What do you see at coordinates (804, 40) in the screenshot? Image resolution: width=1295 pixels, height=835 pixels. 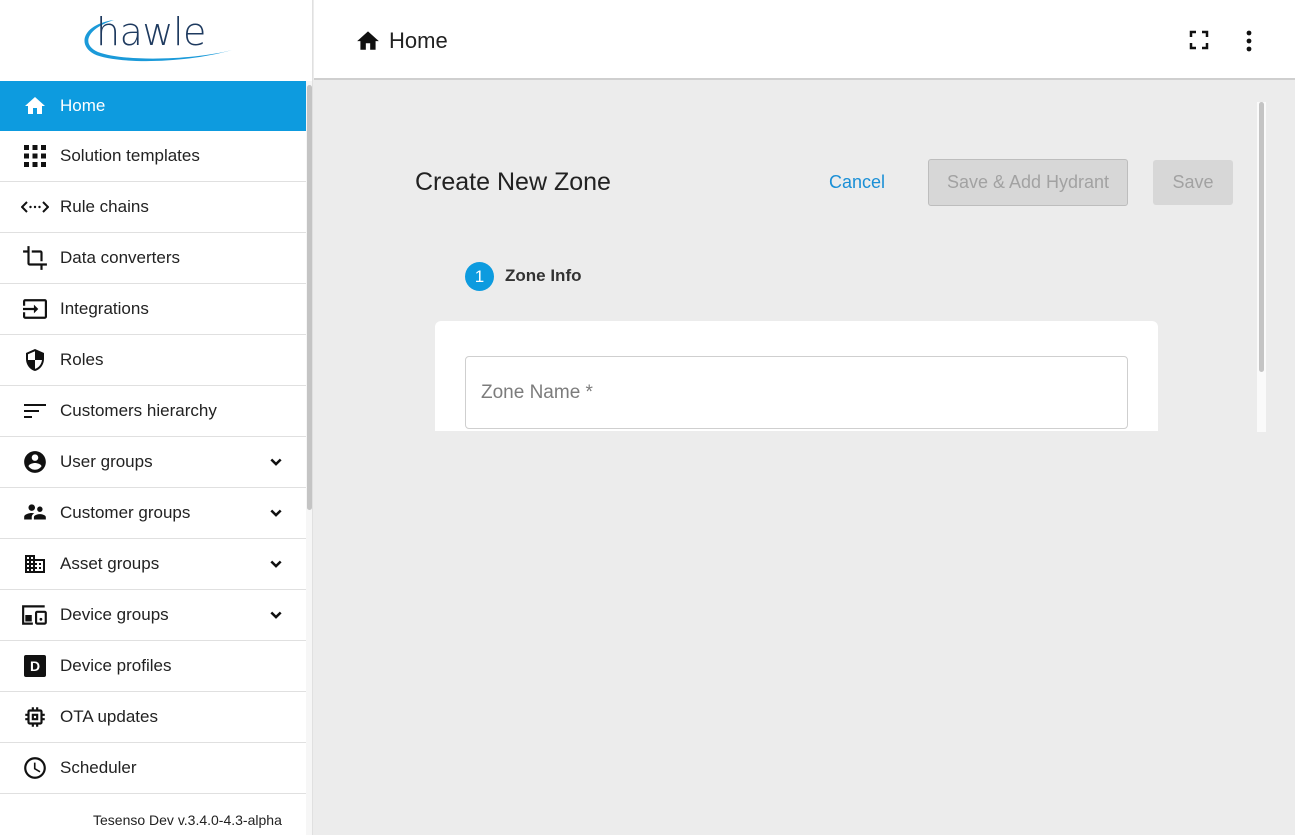 I see `top-bar: Home` at bounding box center [804, 40].